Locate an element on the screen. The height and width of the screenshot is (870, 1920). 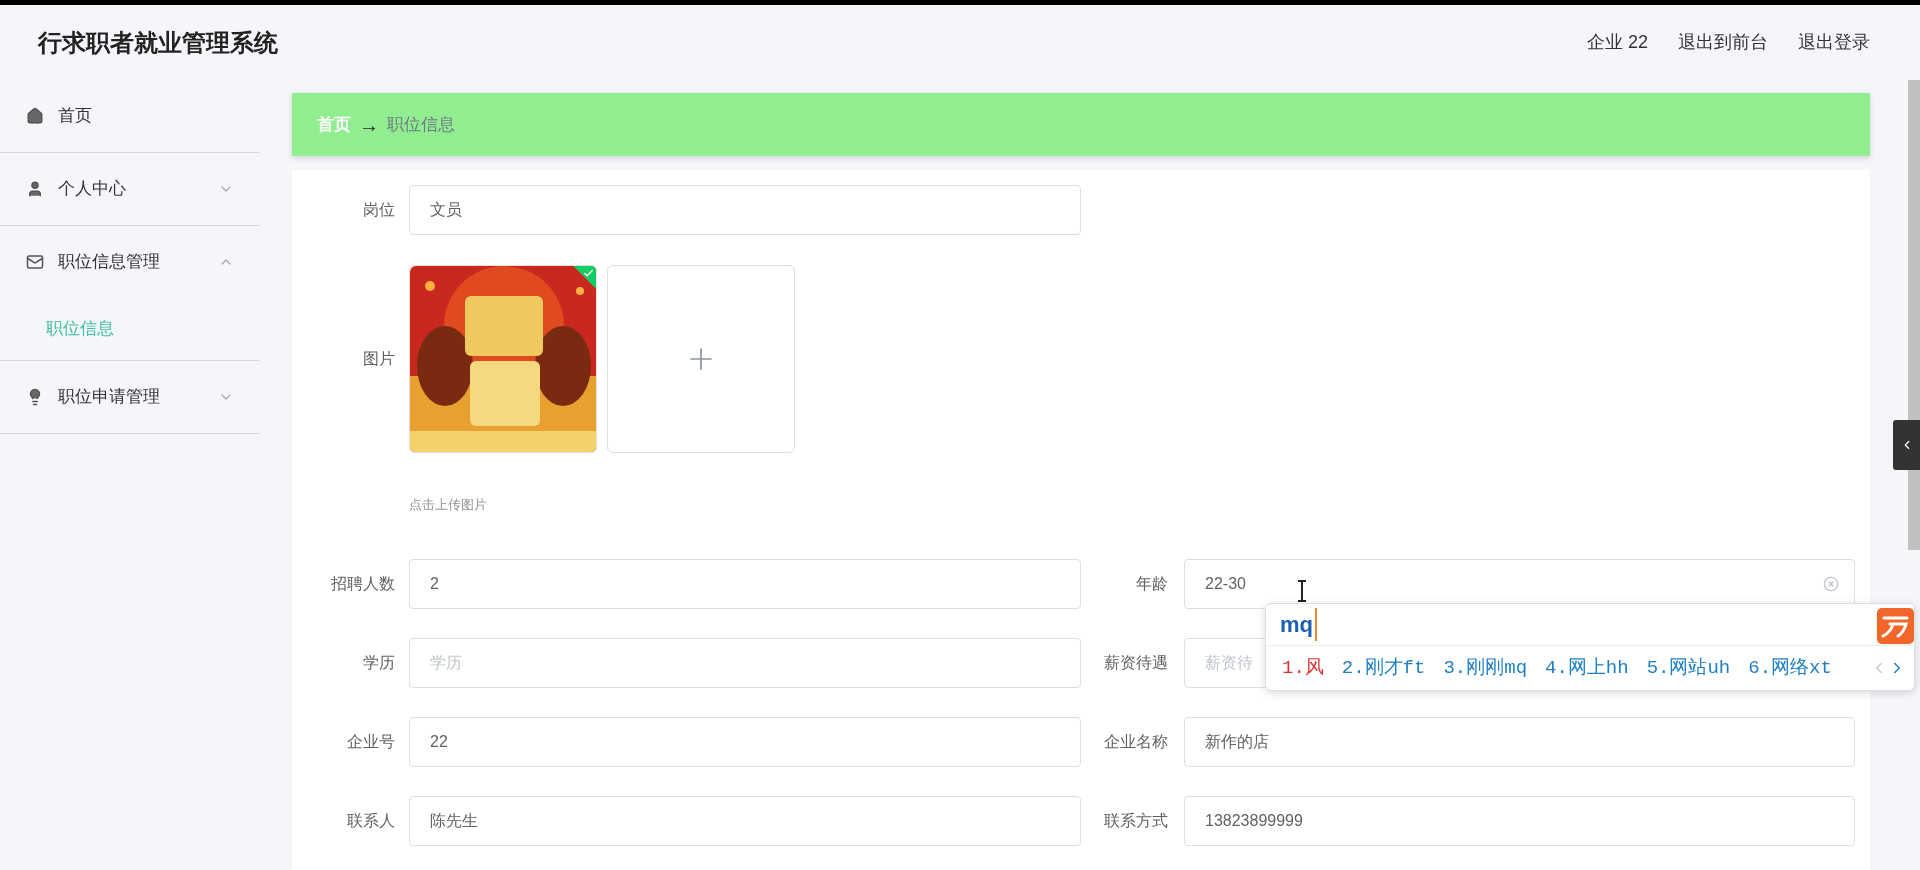
input-field: 2 is located at coordinates (745, 584).